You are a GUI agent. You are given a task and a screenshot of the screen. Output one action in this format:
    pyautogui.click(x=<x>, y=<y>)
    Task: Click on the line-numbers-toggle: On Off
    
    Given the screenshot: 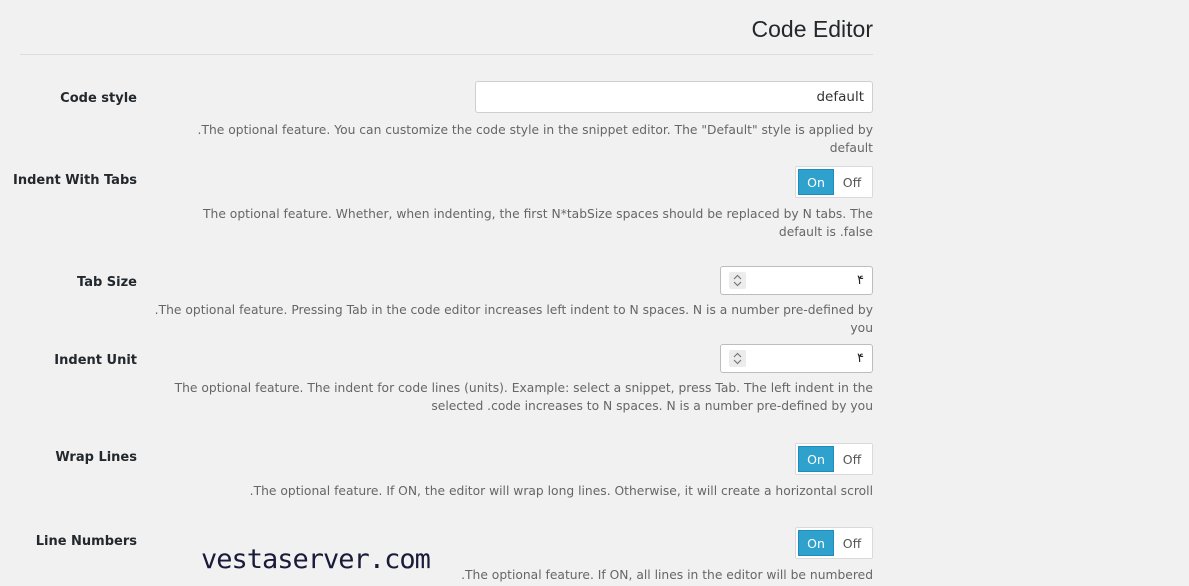 What is the action you would take?
    pyautogui.click(x=834, y=543)
    